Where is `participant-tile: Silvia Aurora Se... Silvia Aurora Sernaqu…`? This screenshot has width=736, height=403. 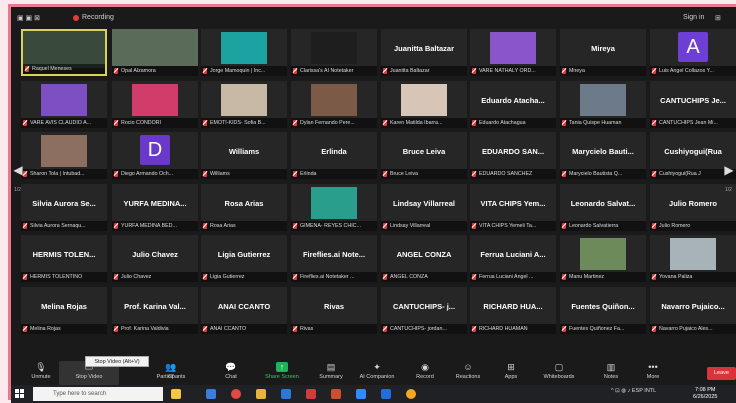 participant-tile: Silvia Aurora Se... Silvia Aurora Sernaqu… is located at coordinates (64, 207).